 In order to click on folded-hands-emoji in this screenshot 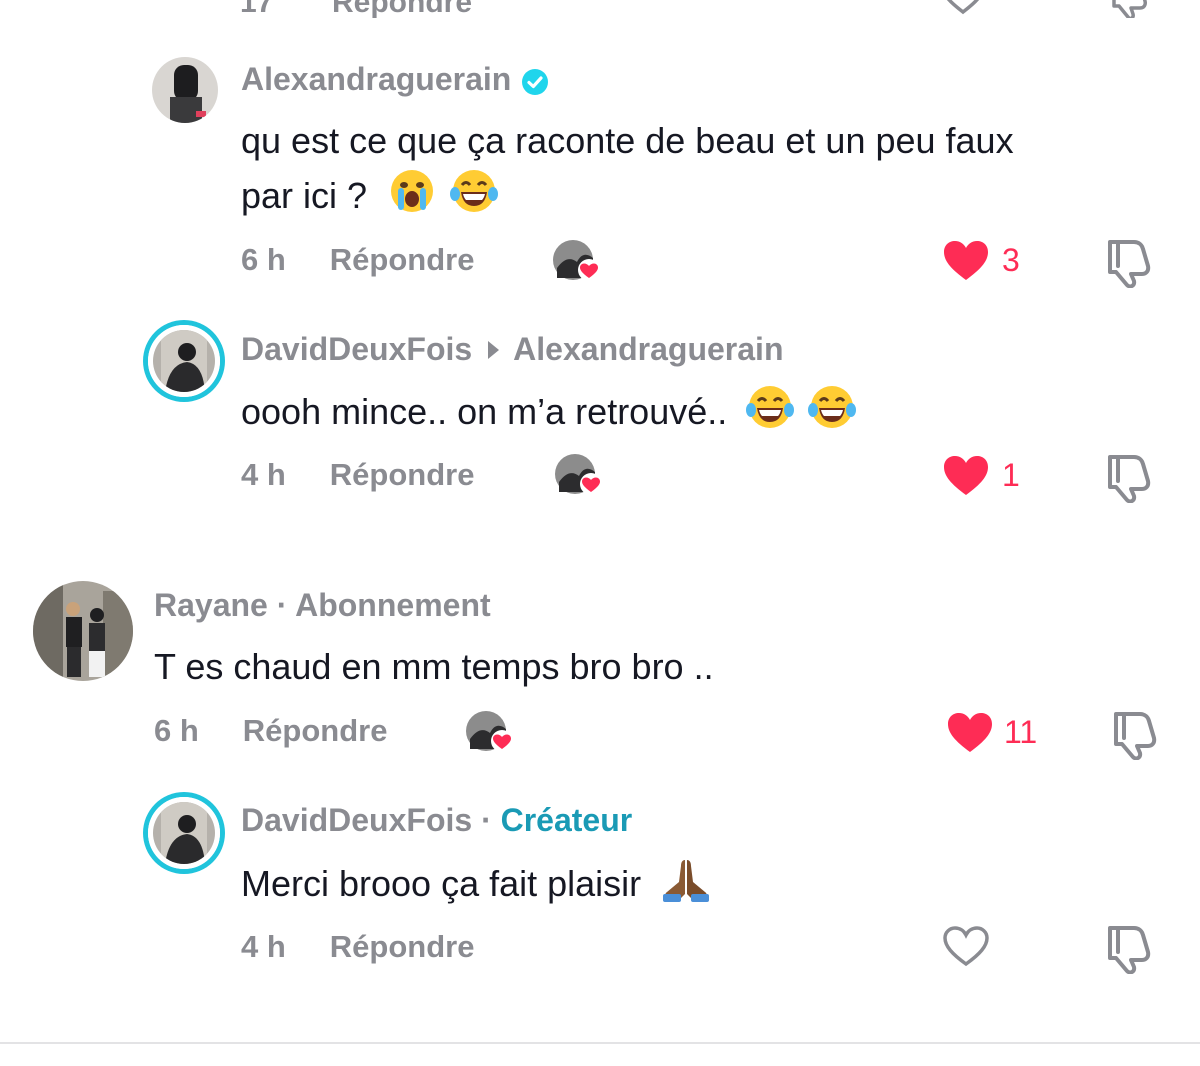, I will do `click(686, 886)`.